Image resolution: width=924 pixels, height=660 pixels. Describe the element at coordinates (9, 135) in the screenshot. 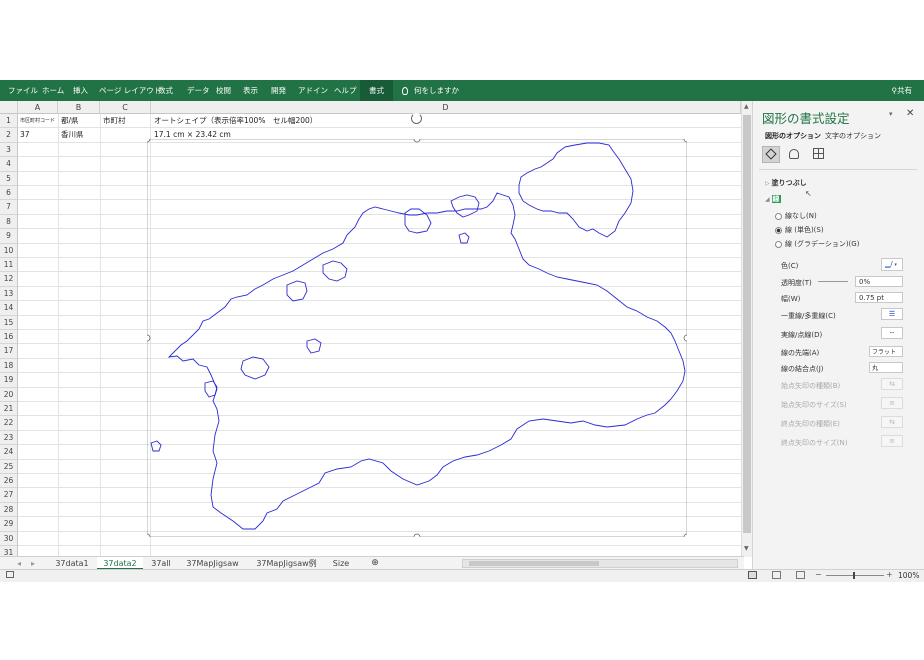

I see `row-header: 2` at that location.